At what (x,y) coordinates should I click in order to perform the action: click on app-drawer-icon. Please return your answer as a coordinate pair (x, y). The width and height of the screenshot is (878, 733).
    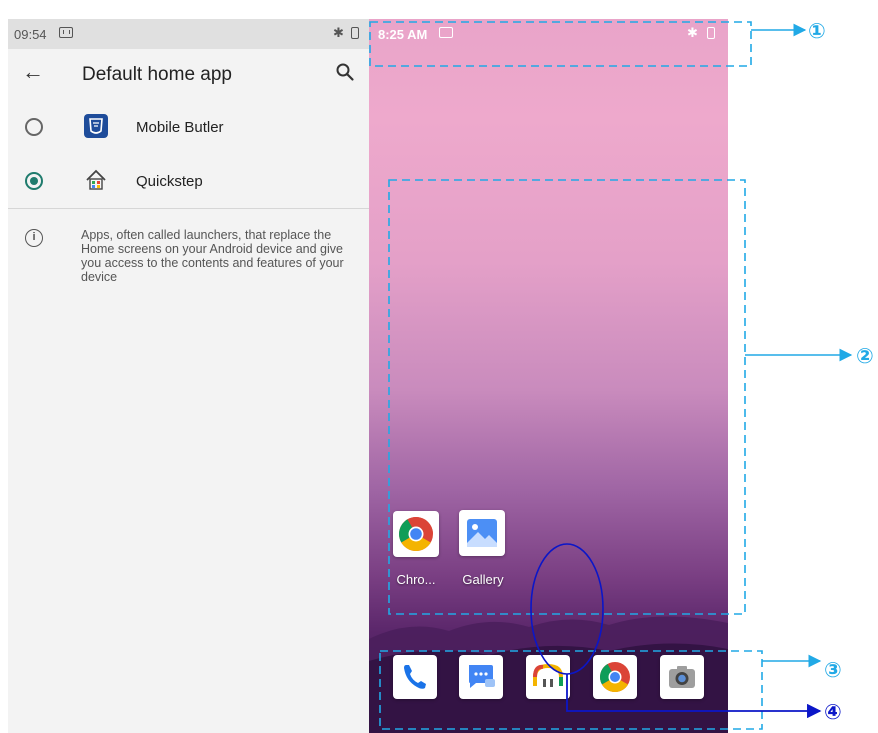
    Looking at the image, I should click on (548, 675).